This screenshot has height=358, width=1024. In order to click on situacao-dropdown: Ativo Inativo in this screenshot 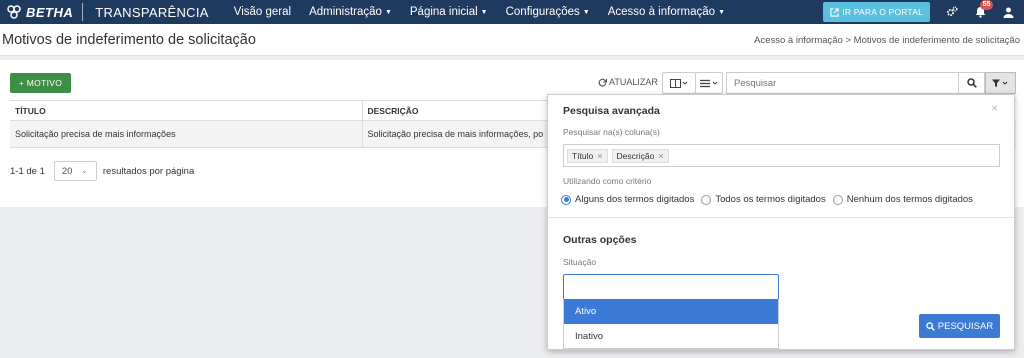, I will do `click(671, 324)`.